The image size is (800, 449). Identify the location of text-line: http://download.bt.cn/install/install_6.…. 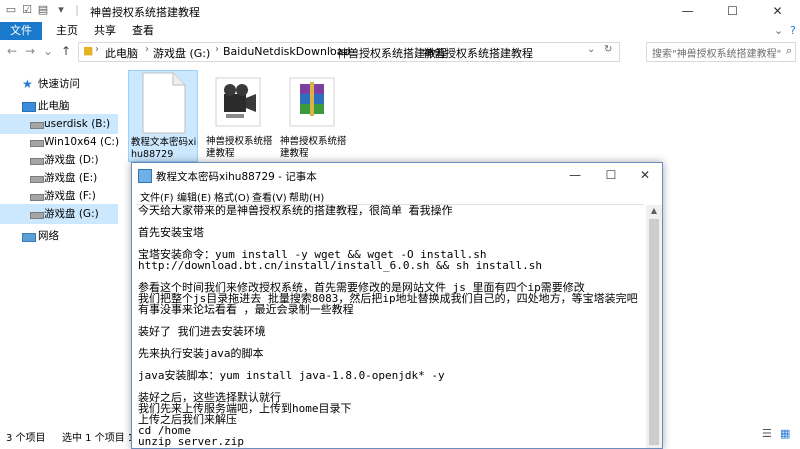
(340, 265).